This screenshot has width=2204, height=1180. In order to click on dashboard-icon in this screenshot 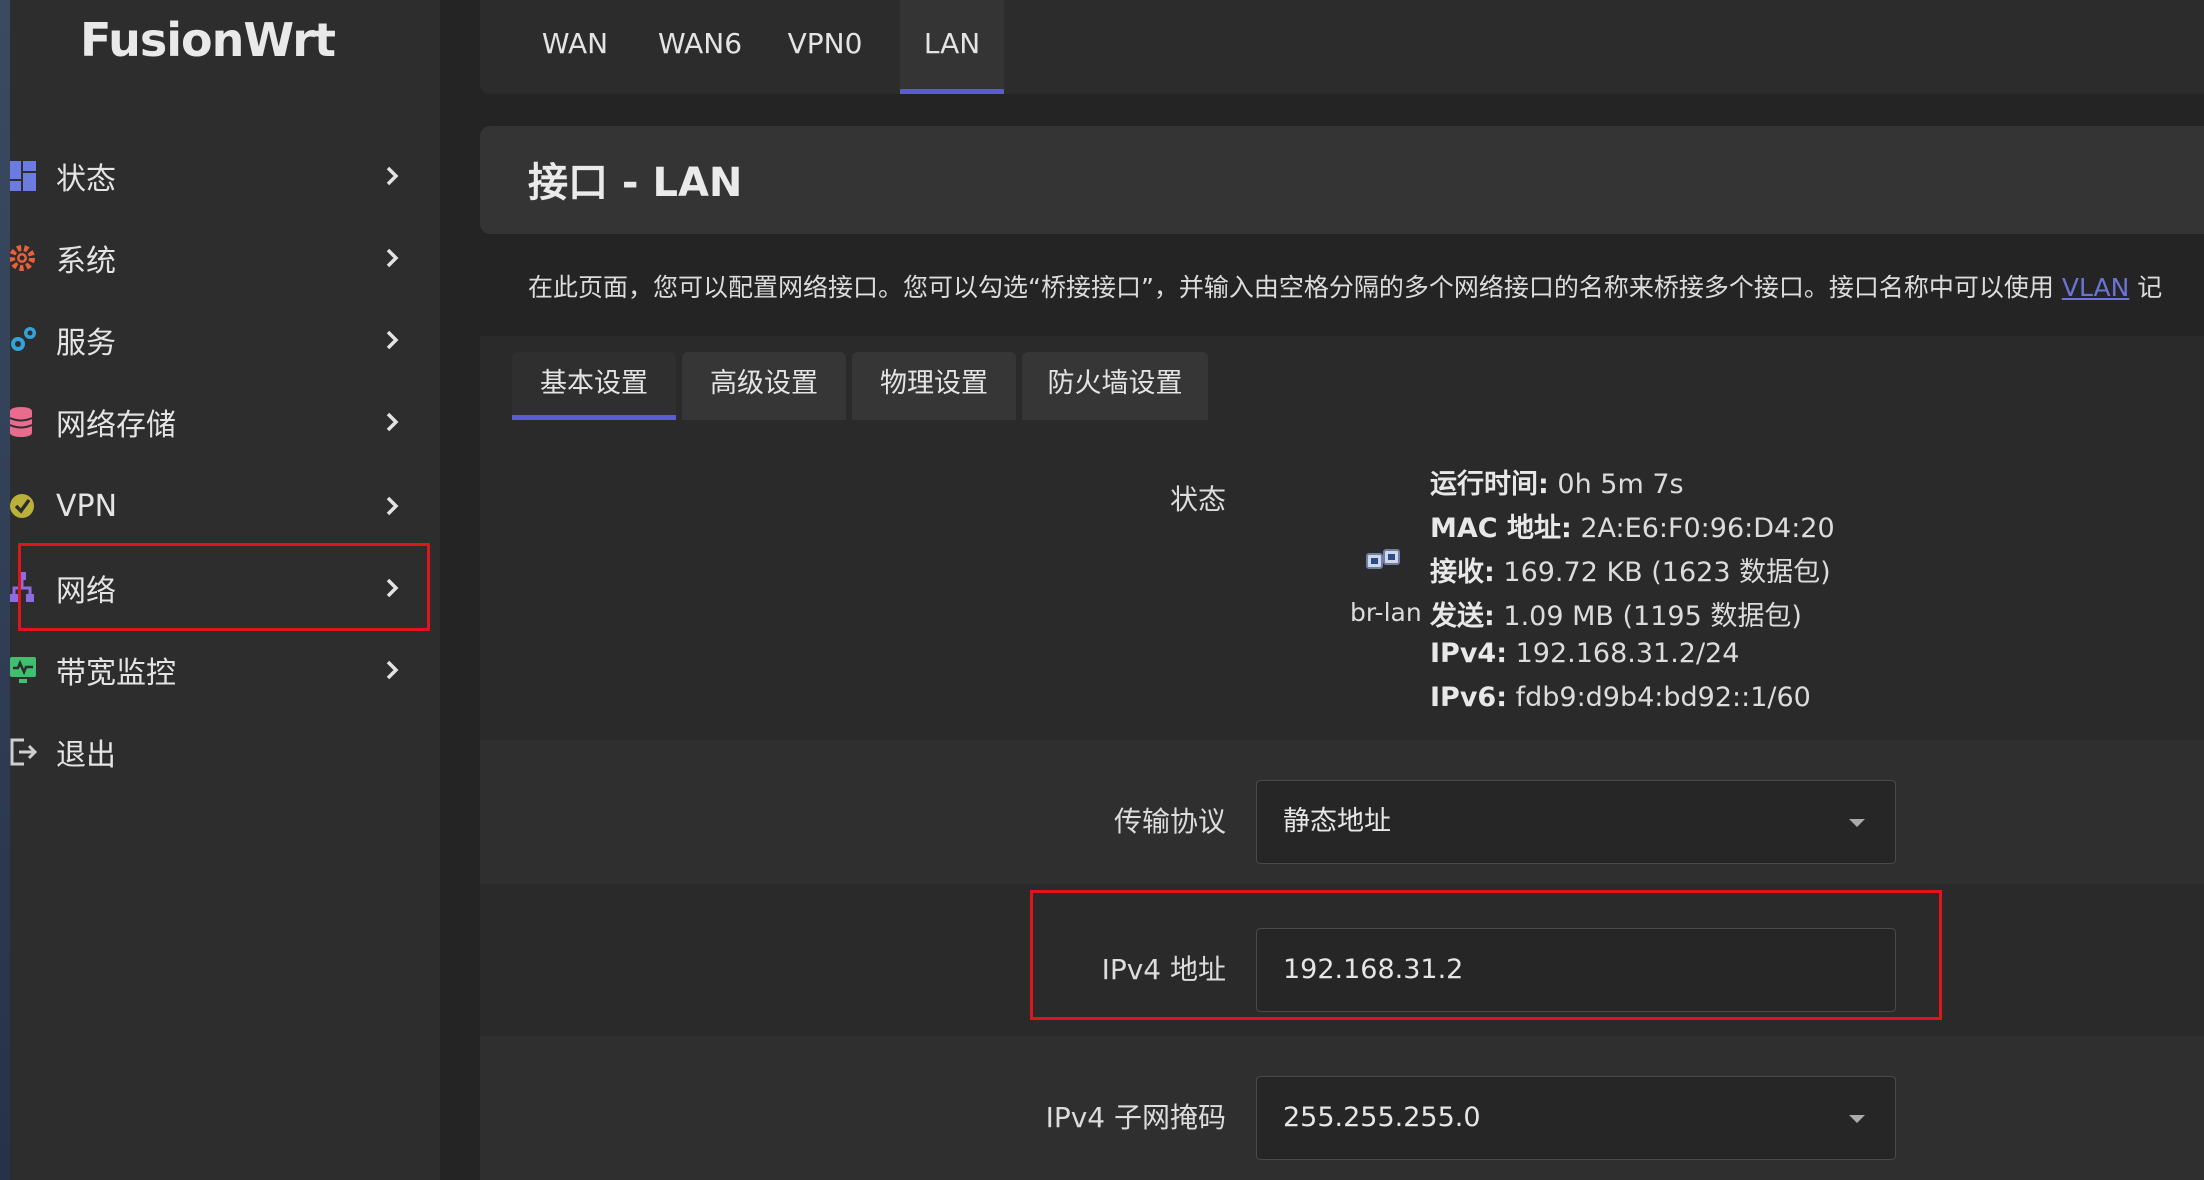, I will do `click(24, 176)`.